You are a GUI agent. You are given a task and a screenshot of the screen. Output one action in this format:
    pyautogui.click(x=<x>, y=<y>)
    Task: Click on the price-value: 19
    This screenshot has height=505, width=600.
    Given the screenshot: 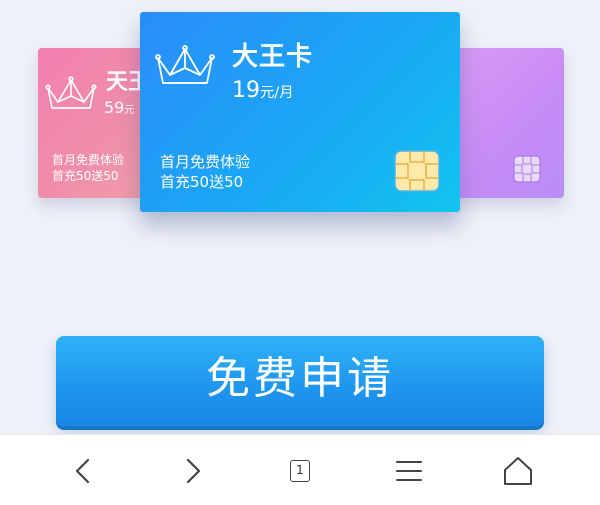 What is the action you would take?
    pyautogui.click(x=246, y=90)
    